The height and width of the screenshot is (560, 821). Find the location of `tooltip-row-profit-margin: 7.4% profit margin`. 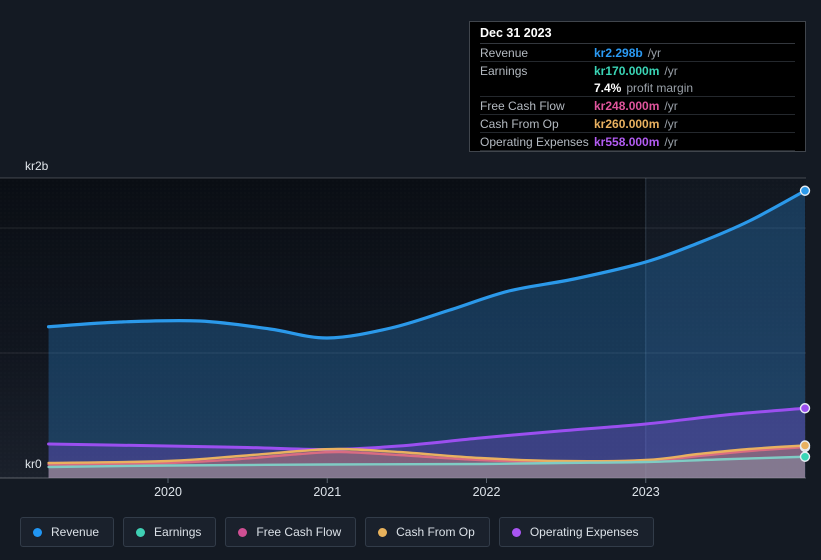

tooltip-row-profit-margin: 7.4% profit margin is located at coordinates (637, 88).